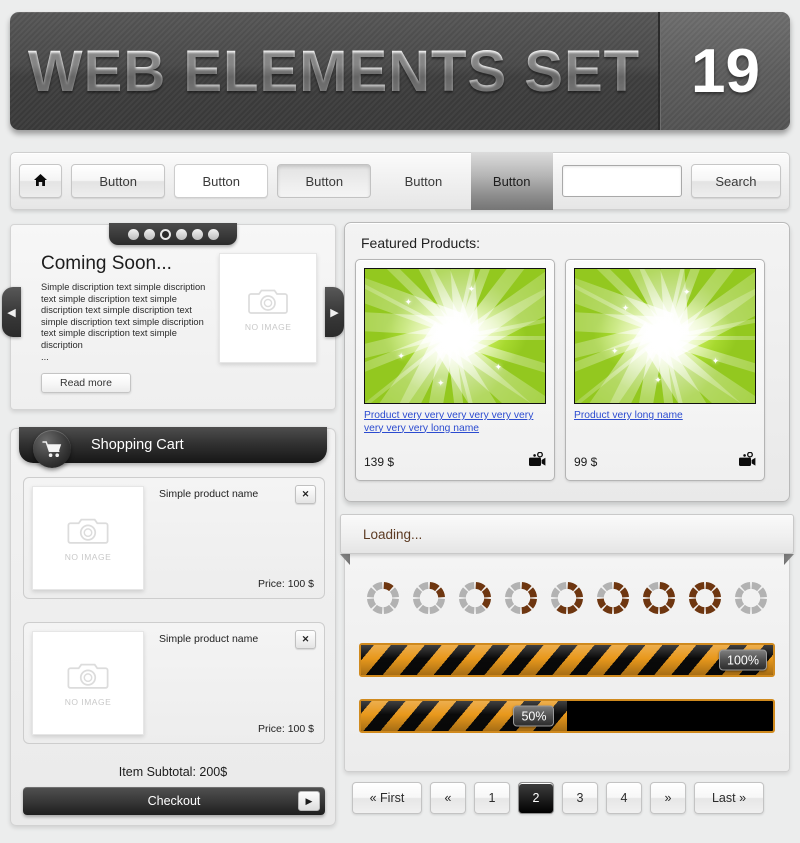 This screenshot has height=843, width=800. I want to click on slider-image-placeholder: NO IMAGE, so click(268, 308).